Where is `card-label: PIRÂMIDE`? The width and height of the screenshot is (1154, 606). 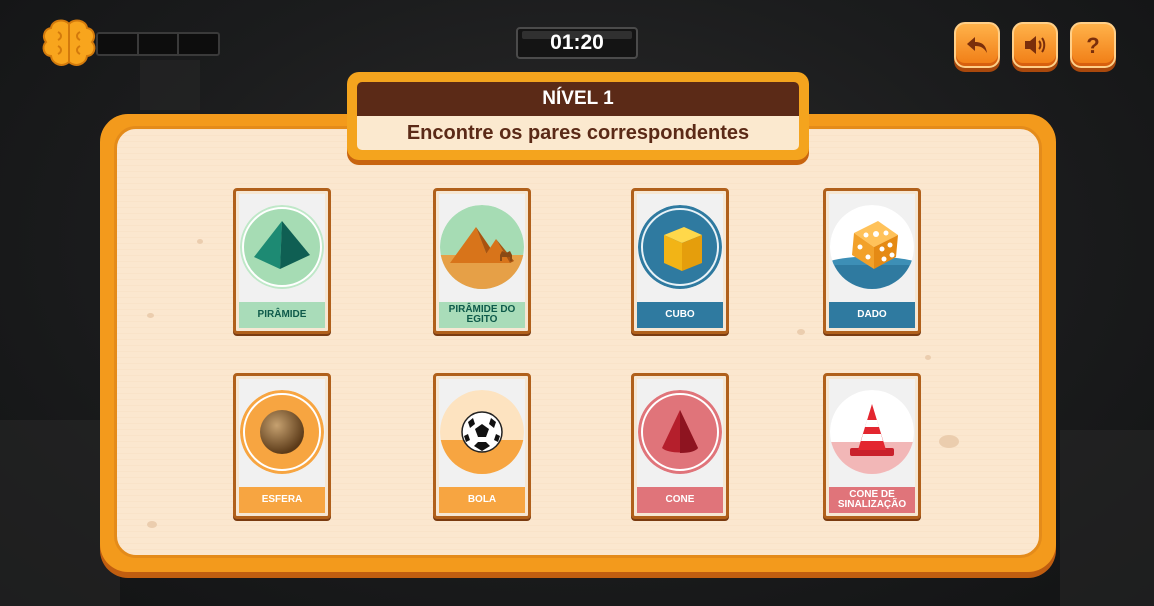 card-label: PIRÂMIDE is located at coordinates (282, 315).